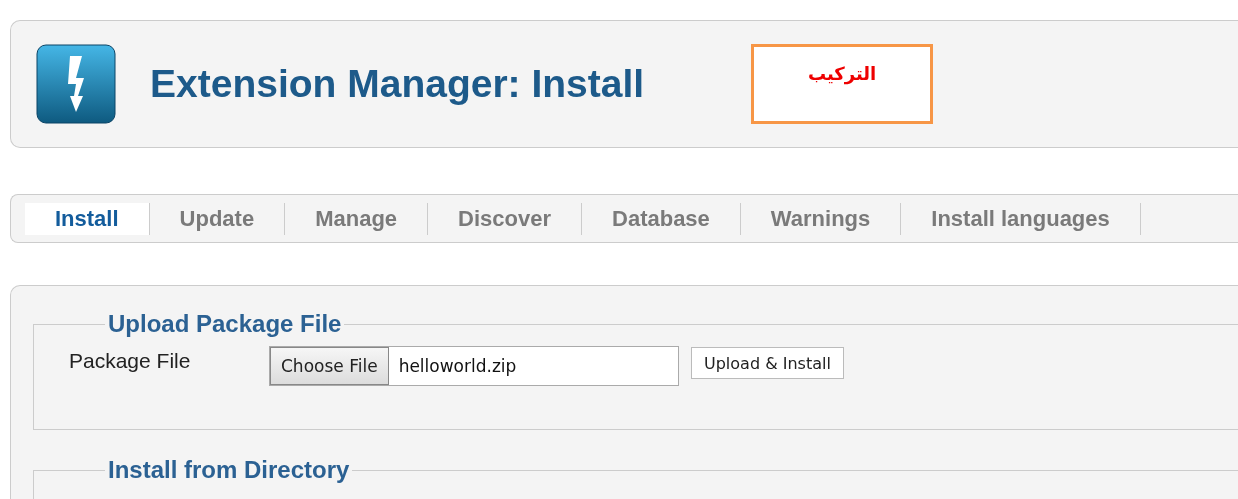 Image resolution: width=1238 pixels, height=499 pixels. I want to click on tab: Warnings, so click(821, 218).